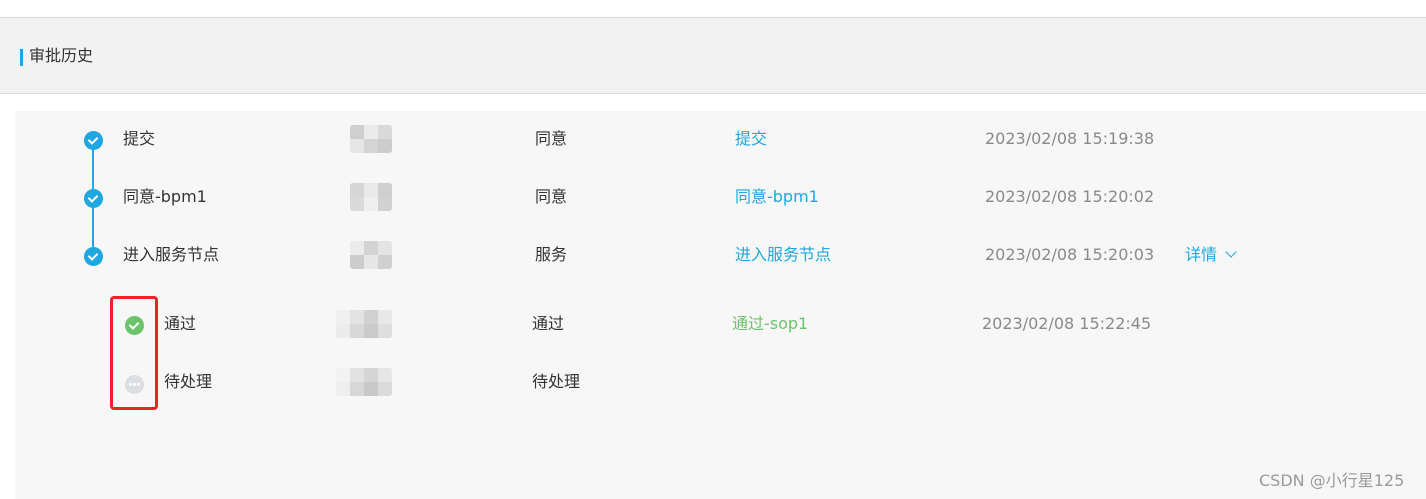  Describe the element at coordinates (61, 55) in the screenshot. I see `section-title: 审批历史` at that location.